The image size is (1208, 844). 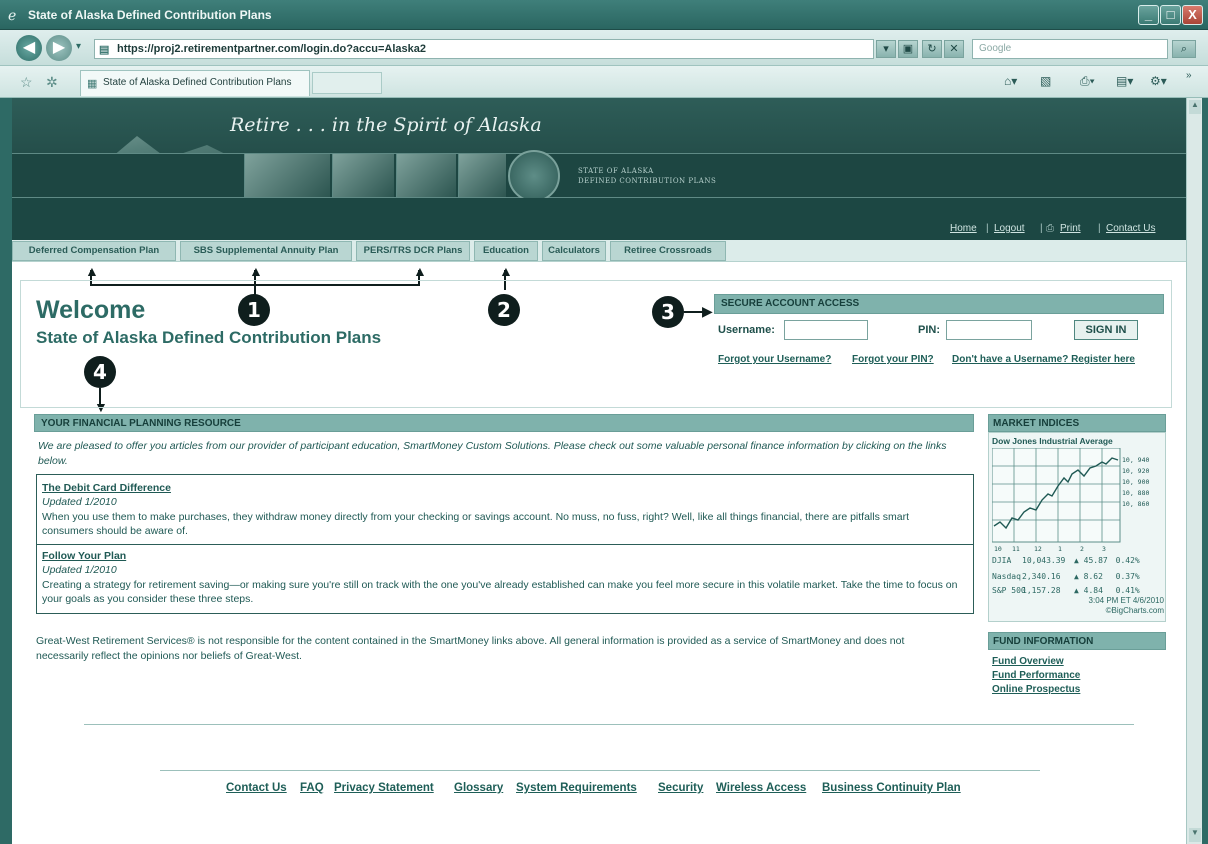 I want to click on home-icon: ⌂▾, so click(x=1010, y=81).